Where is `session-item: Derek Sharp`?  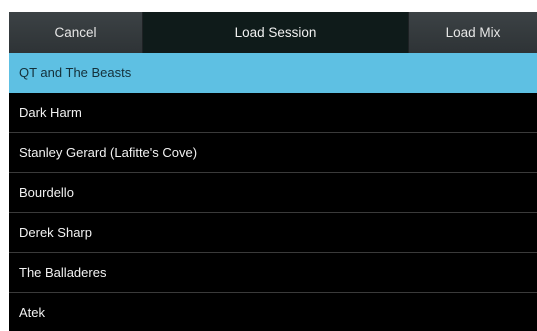
session-item: Derek Sharp is located at coordinates (273, 233).